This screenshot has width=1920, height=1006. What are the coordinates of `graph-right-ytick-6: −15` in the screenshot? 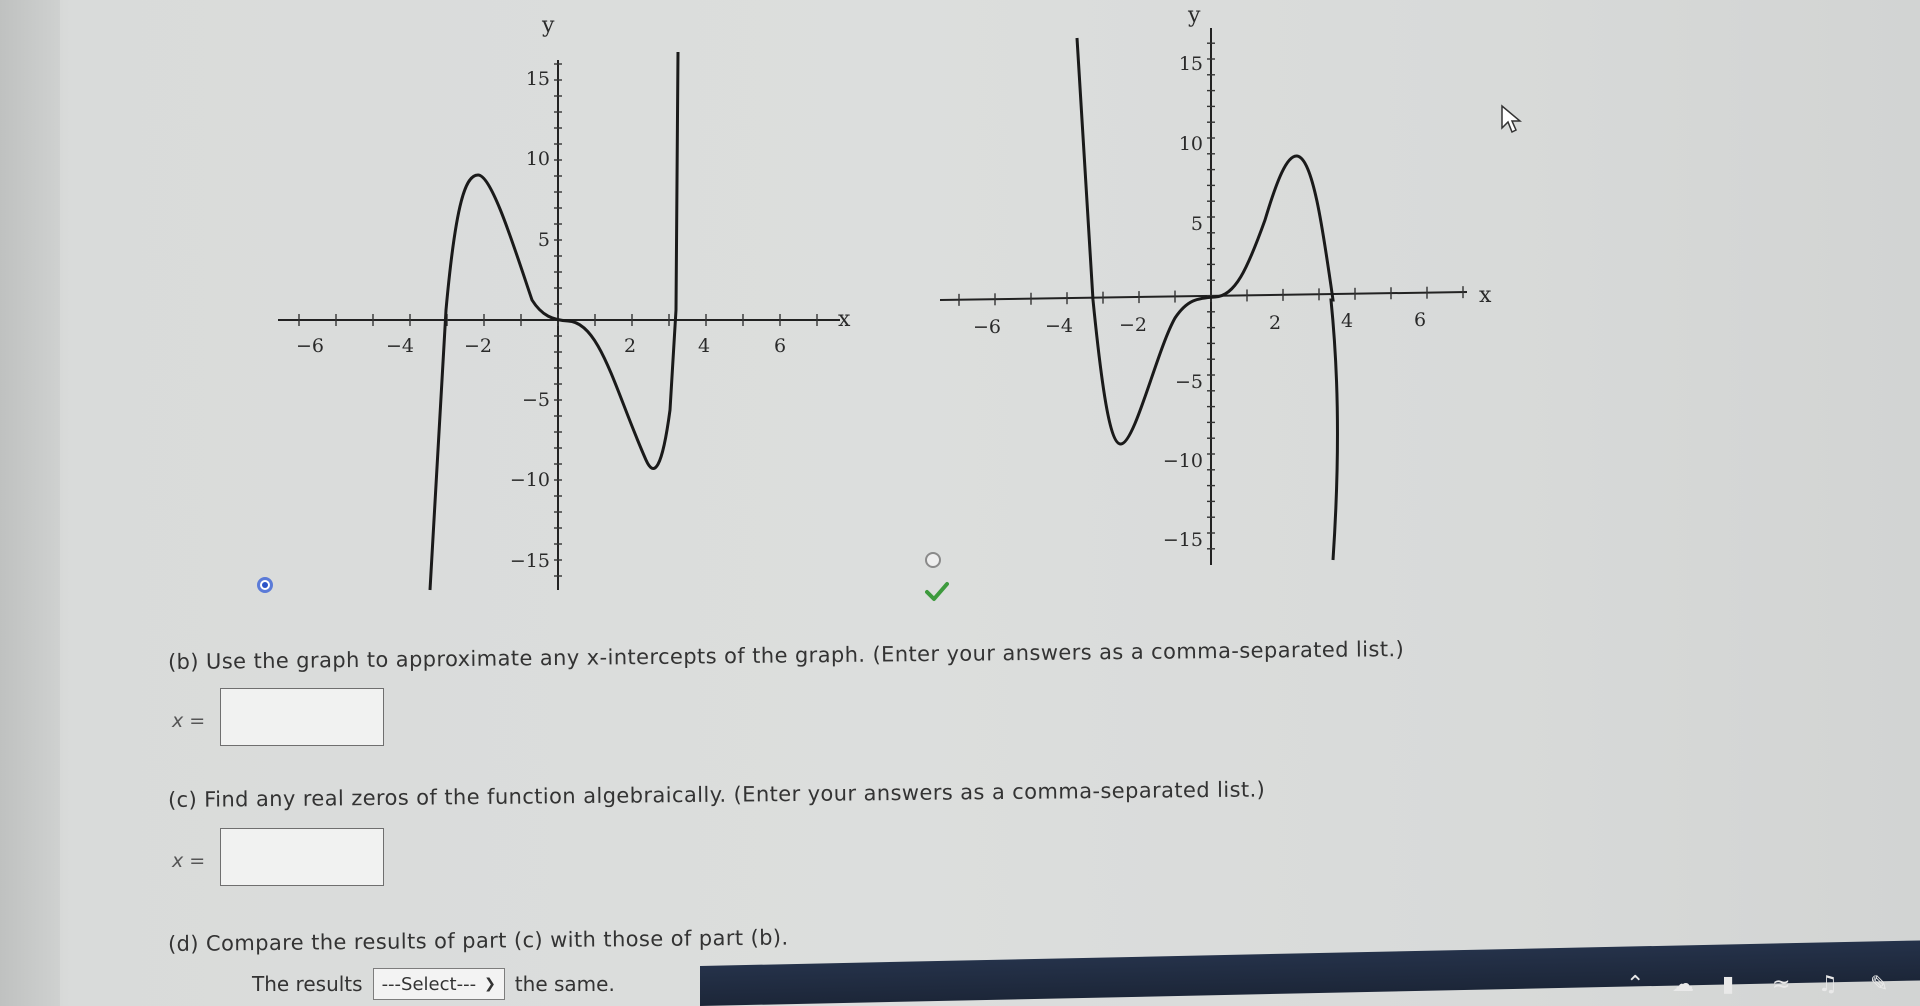 It's located at (1183, 540).